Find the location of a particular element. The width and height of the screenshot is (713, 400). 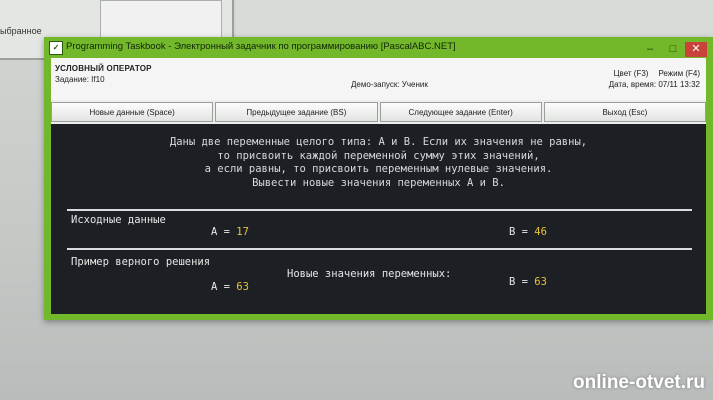

example-caption: Новые значения переменных: is located at coordinates (369, 274).